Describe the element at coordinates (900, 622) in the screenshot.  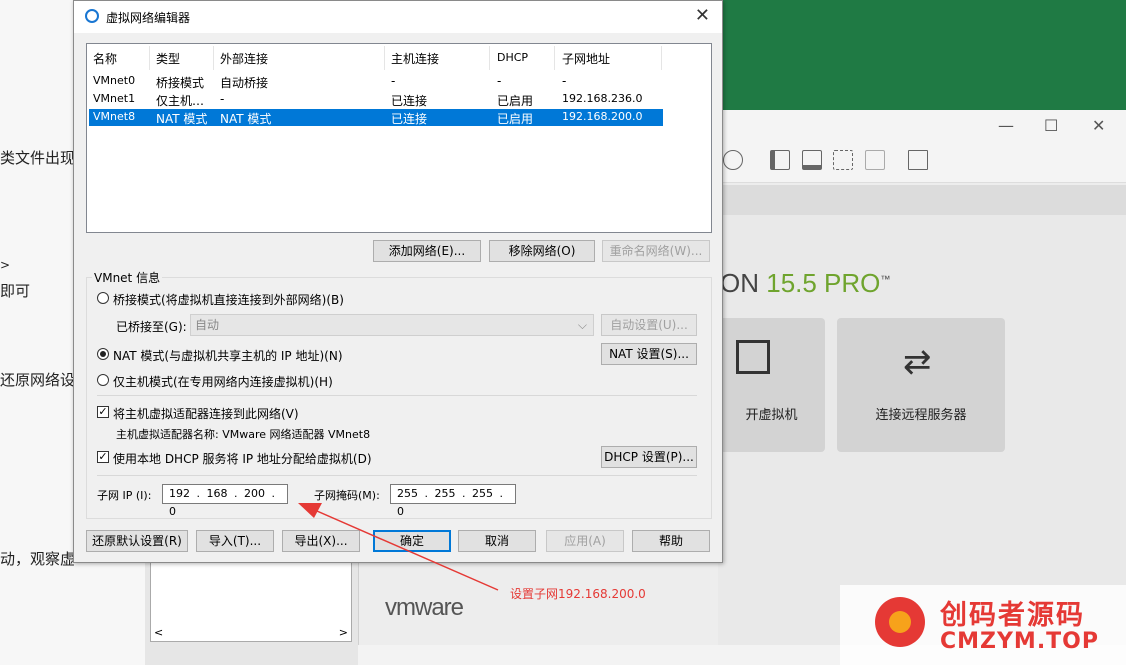
I see `watermark-logo-icon` at that location.